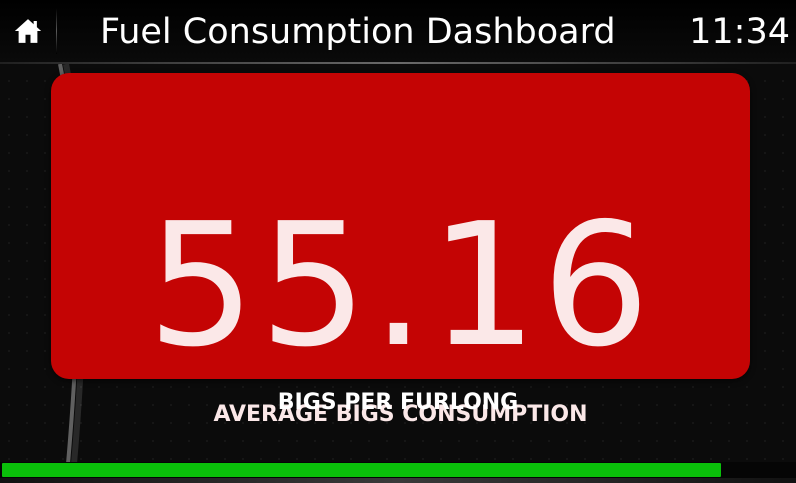  Describe the element at coordinates (398, 63) in the screenshot. I see `header-rule` at that location.